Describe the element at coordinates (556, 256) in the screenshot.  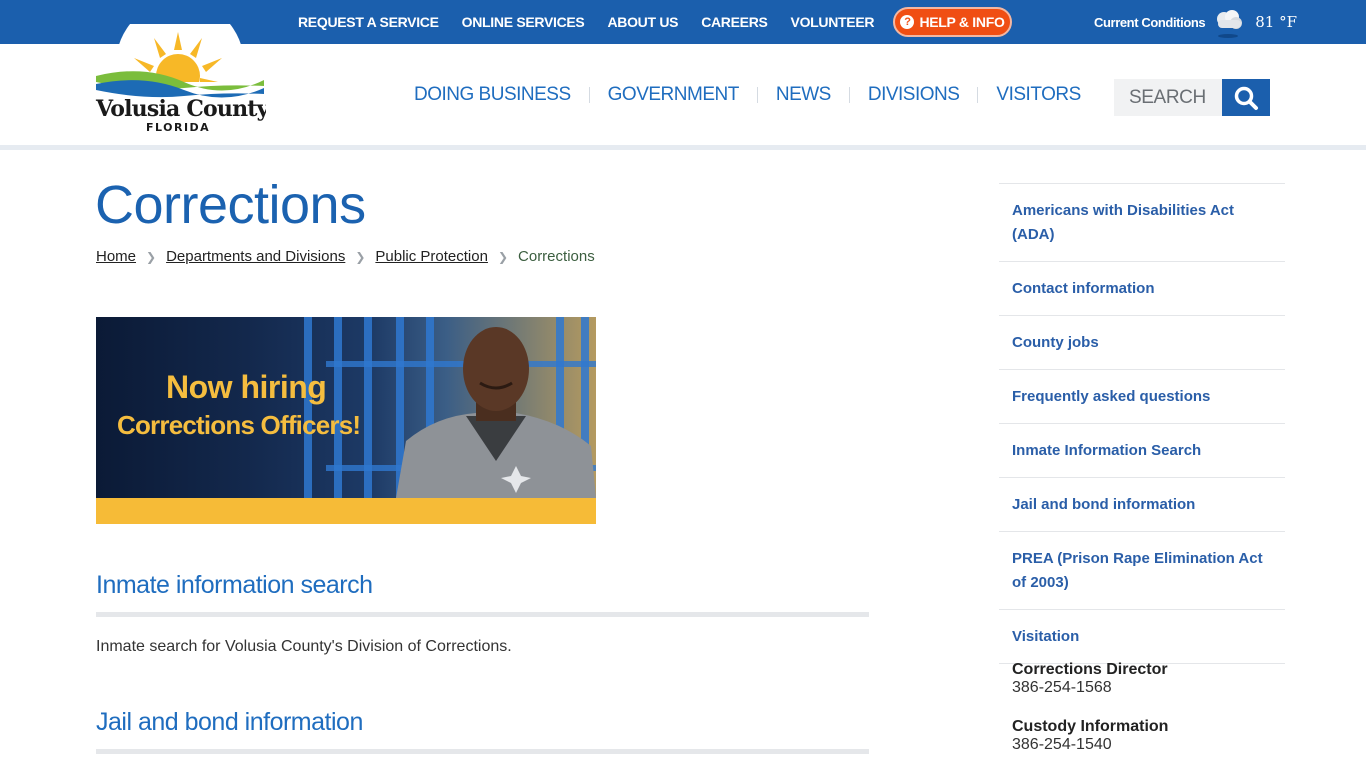
I see `breadcrumb-current: Corrections` at that location.